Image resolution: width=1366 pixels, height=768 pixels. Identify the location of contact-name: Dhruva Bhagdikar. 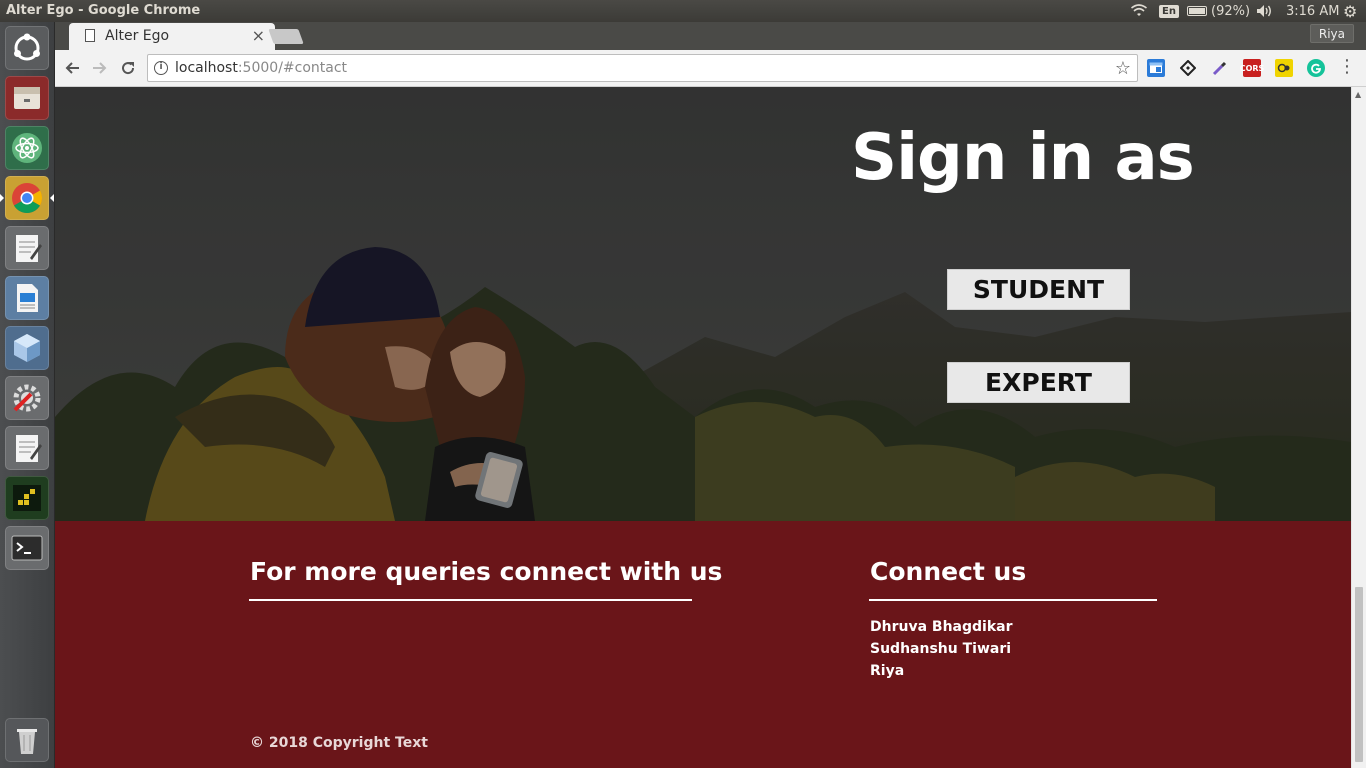
(941, 627).